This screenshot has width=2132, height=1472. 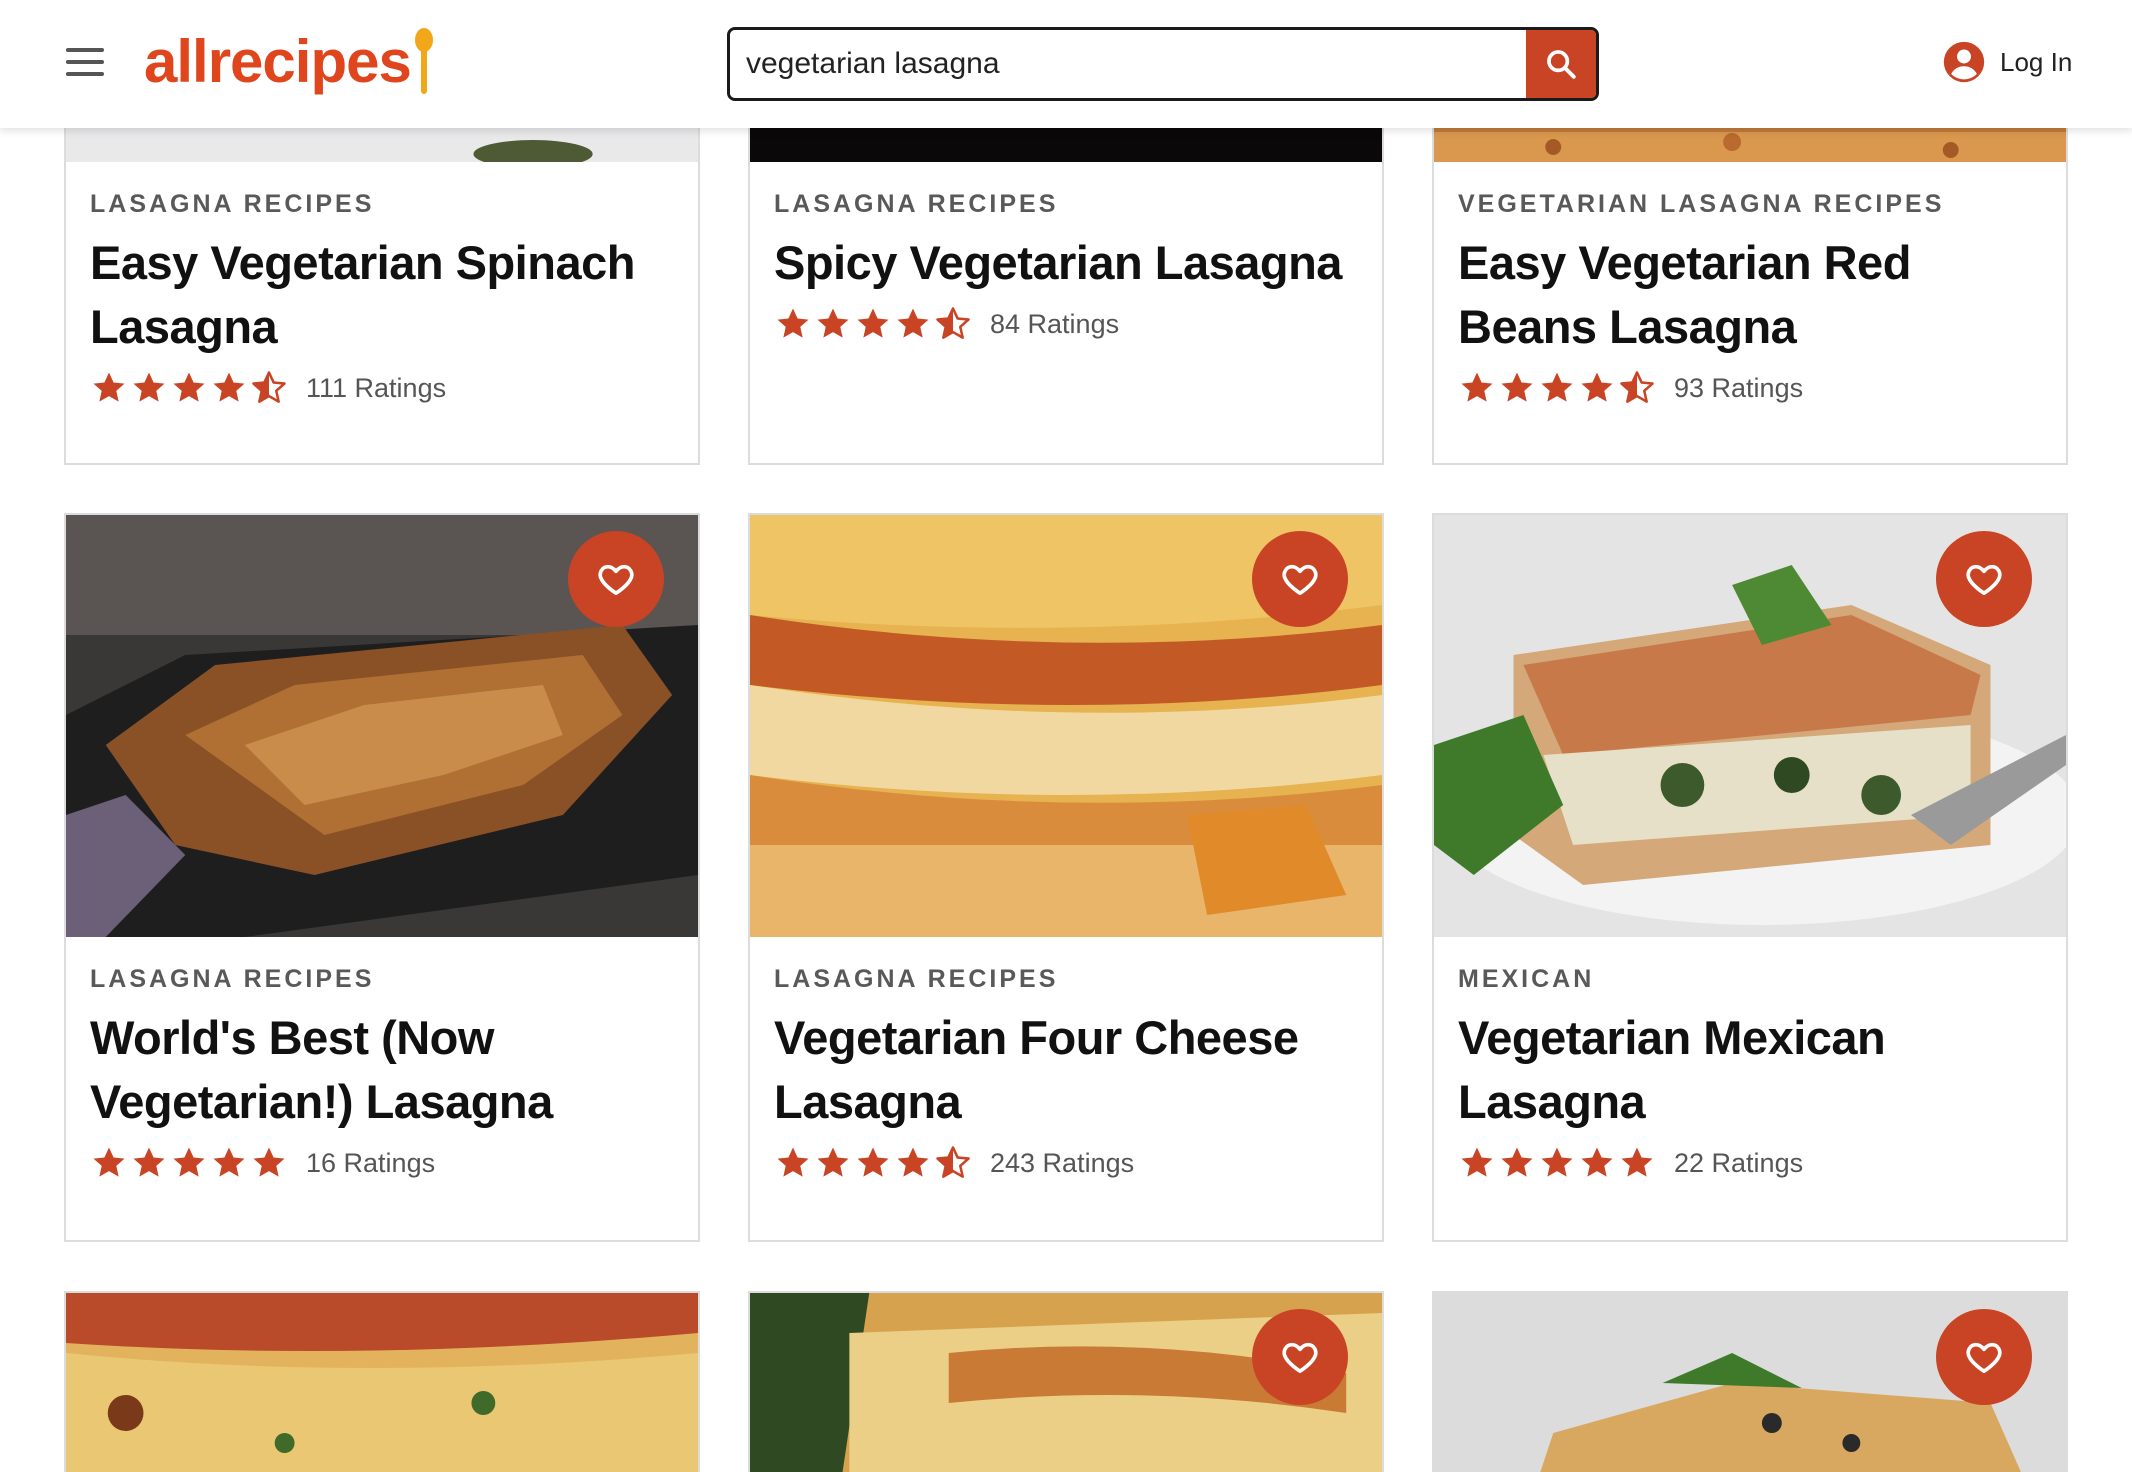 I want to click on search-bar, so click(x=1163, y=64).